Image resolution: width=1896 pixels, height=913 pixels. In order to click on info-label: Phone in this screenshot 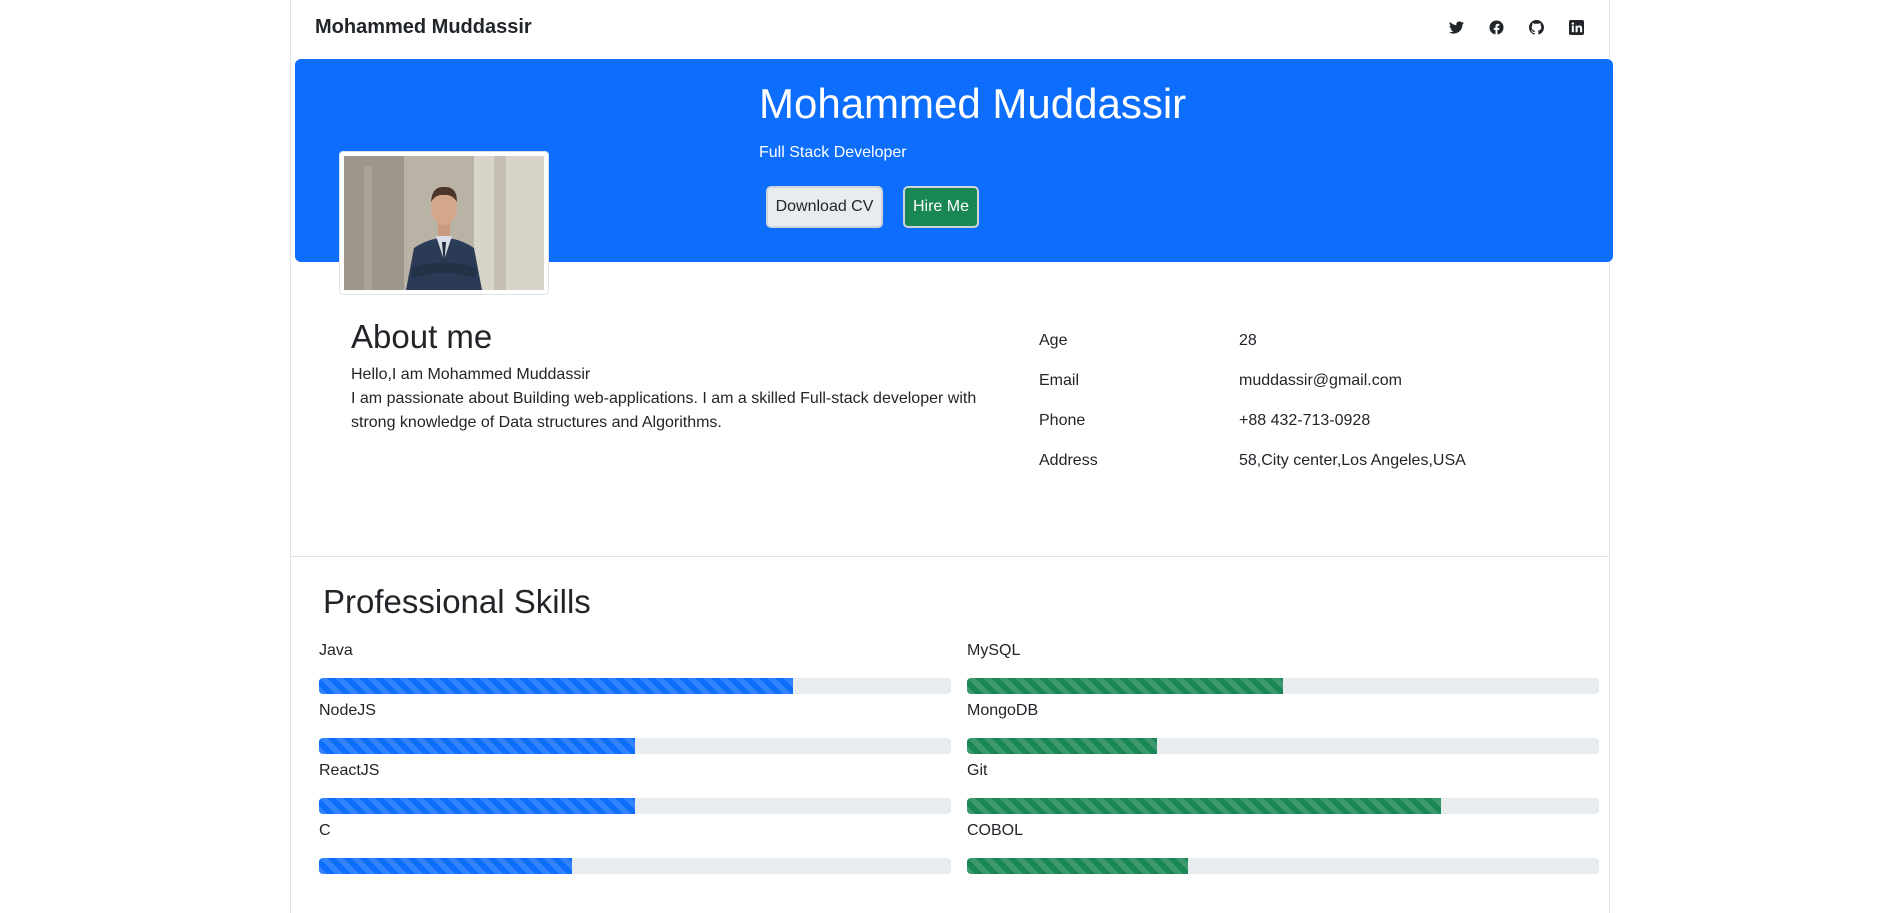, I will do `click(1062, 420)`.